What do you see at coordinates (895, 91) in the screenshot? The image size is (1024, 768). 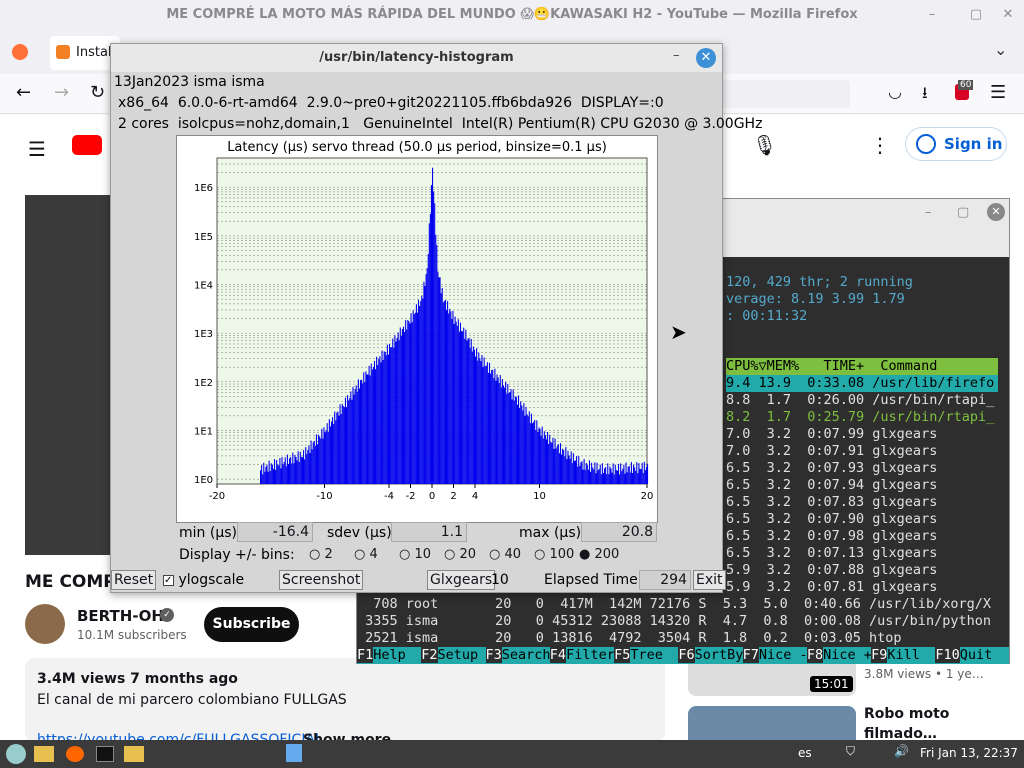 I see `pocket-icon: ◡` at bounding box center [895, 91].